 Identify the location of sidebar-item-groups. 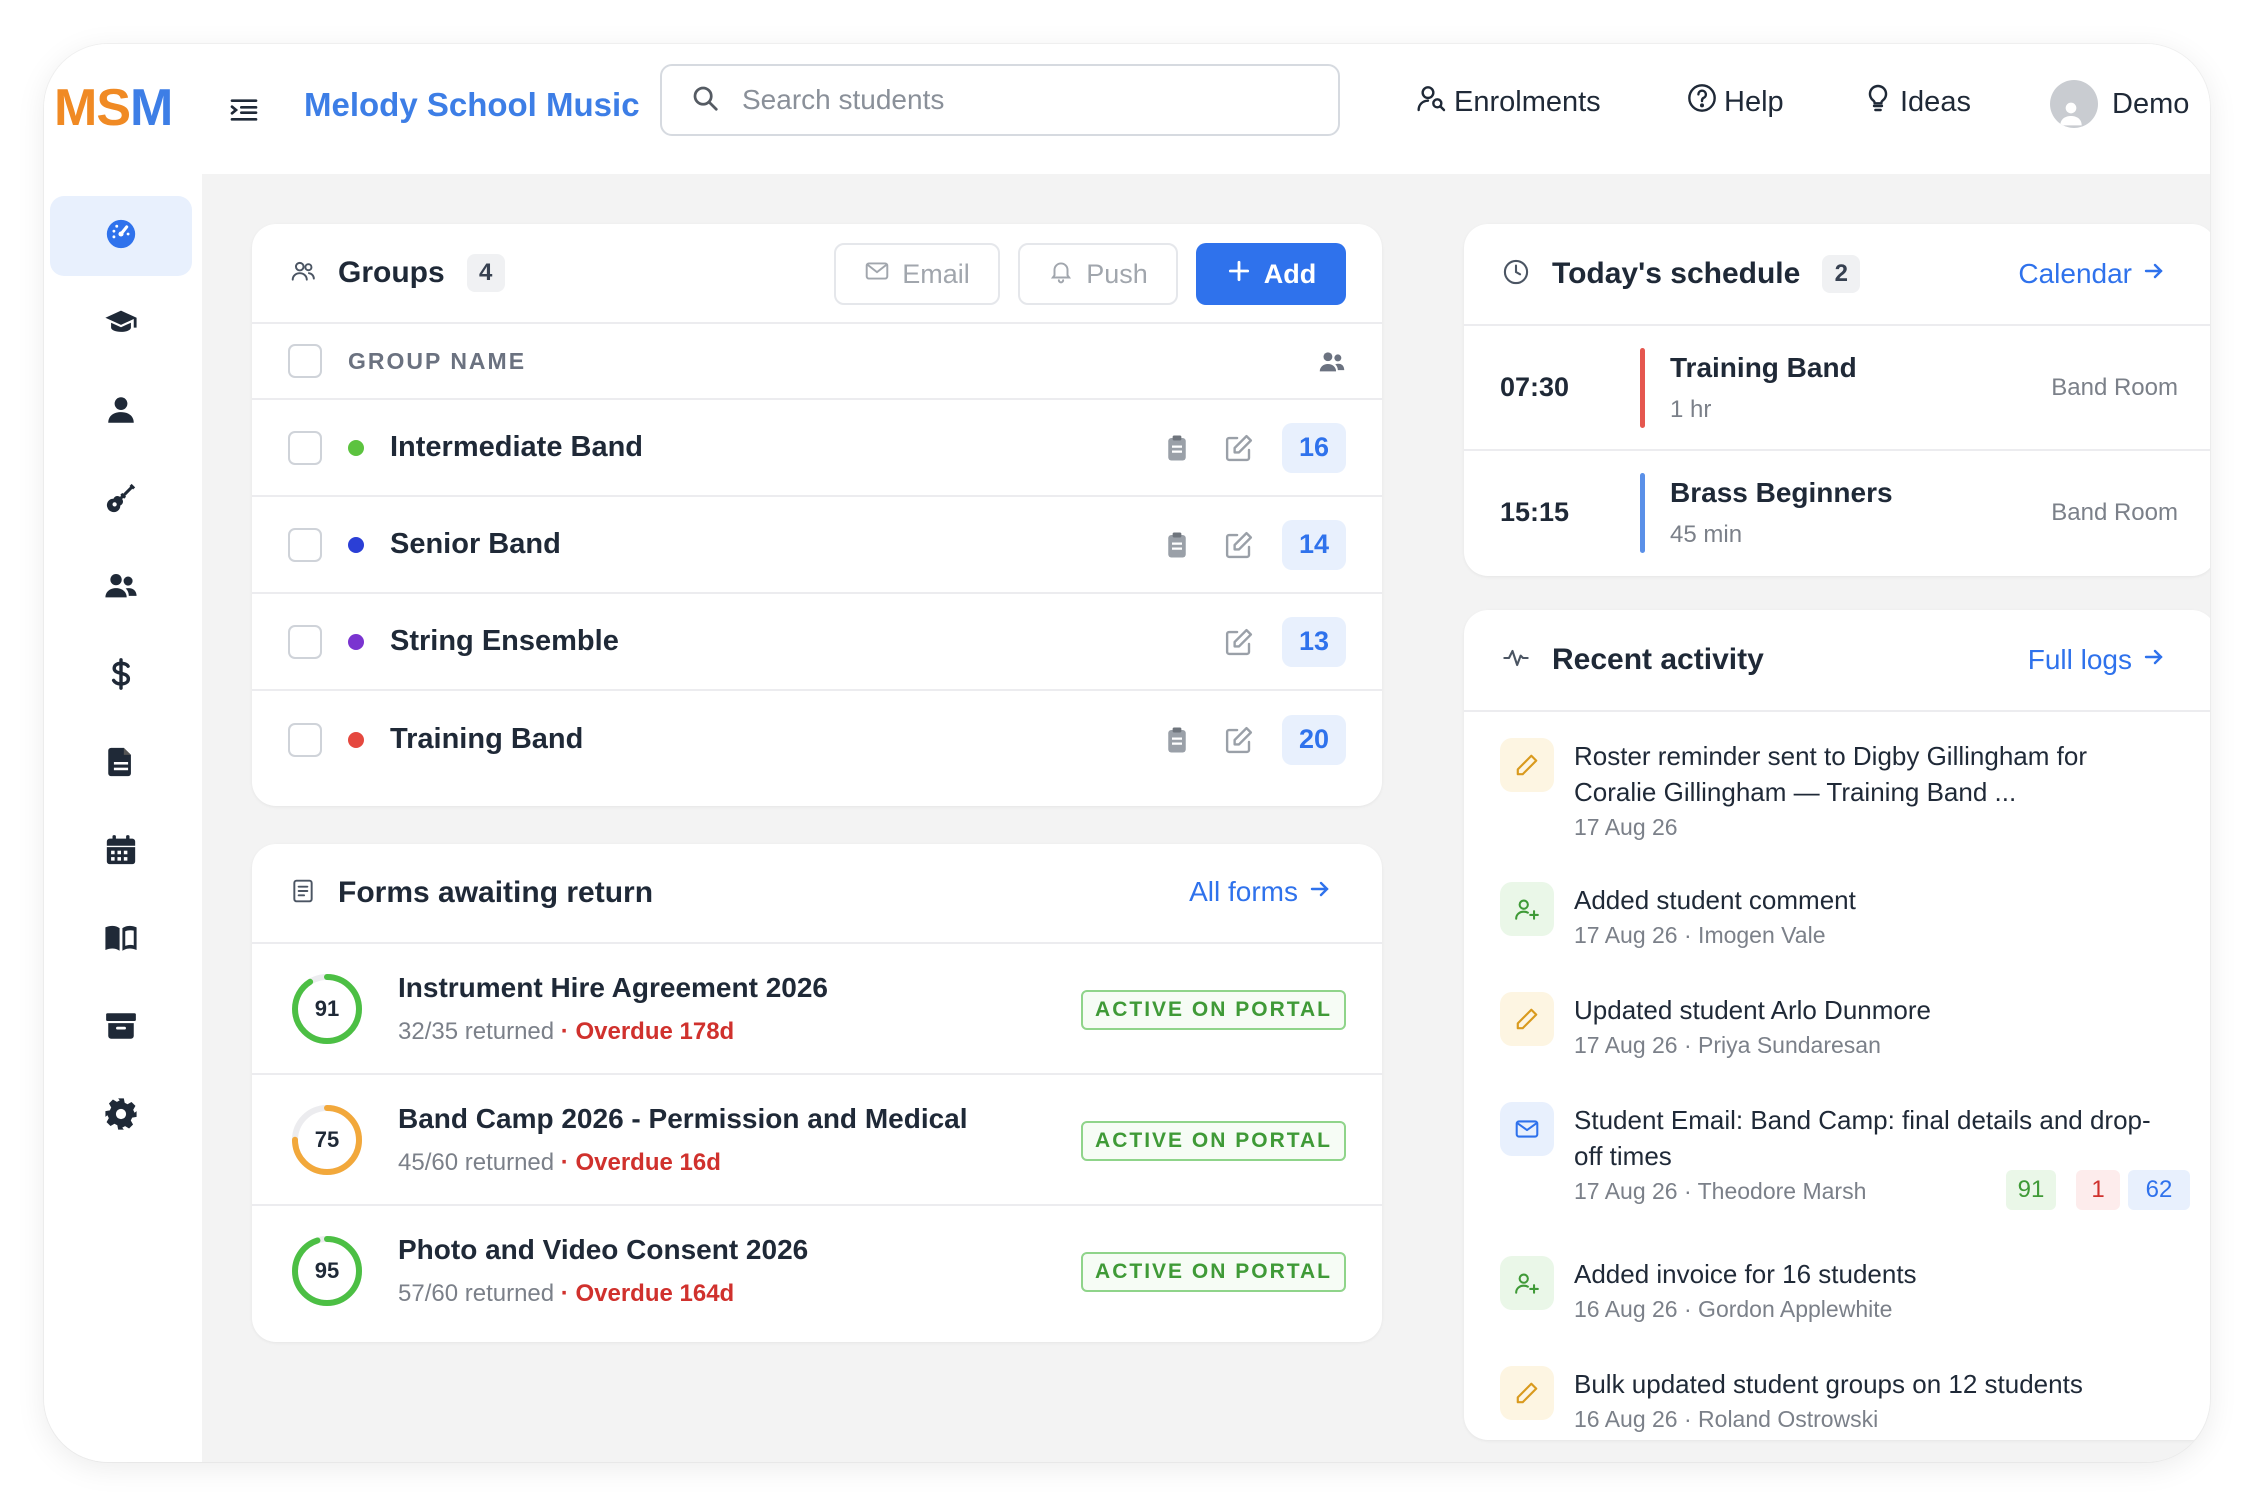
(121, 588).